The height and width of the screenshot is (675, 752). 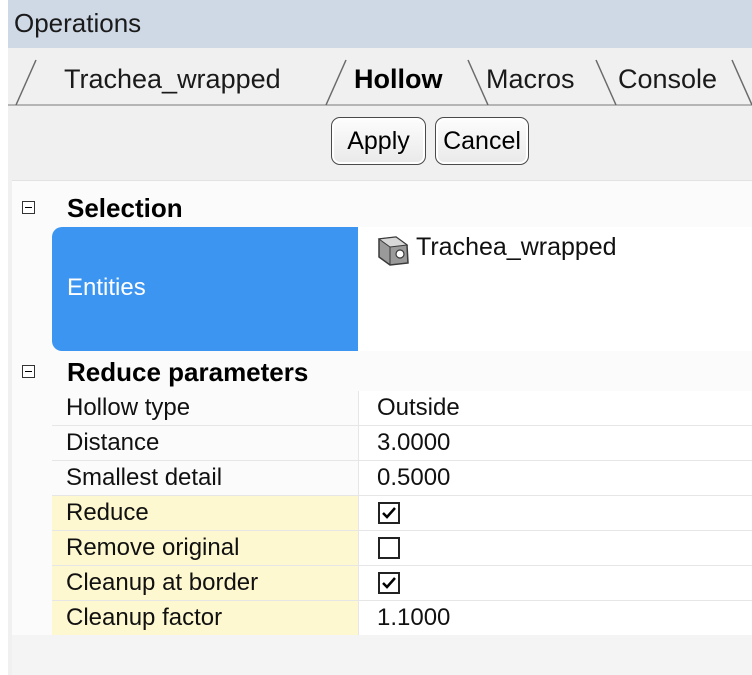 What do you see at coordinates (382, 655) in the screenshot?
I see `panel-footer` at bounding box center [382, 655].